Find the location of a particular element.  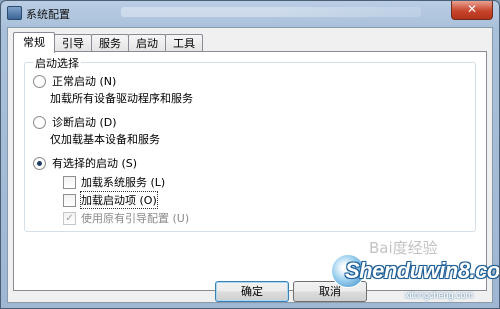

normal-startup-radio is located at coordinates (39, 81).